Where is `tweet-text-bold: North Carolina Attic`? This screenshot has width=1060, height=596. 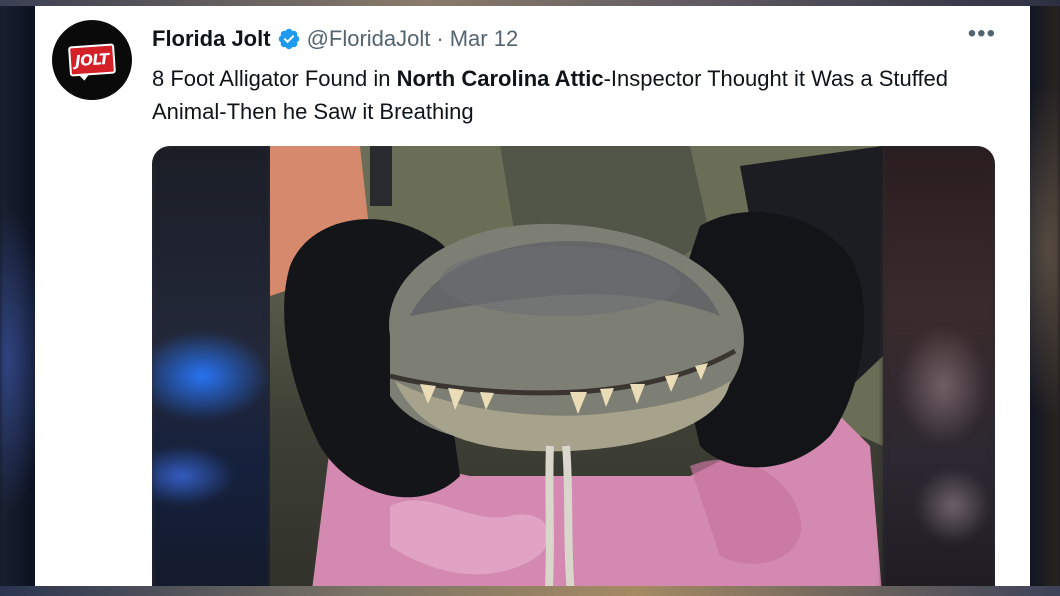 tweet-text-bold: North Carolina Attic is located at coordinates (500, 78).